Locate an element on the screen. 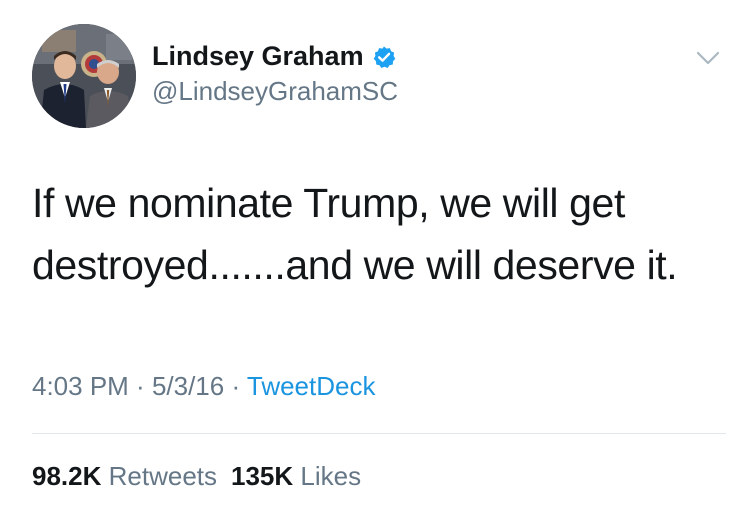 This screenshot has width=750, height=518. tweet-meta: 4:03 PM · 5/3/16 · TweetDeck is located at coordinates (203, 386).